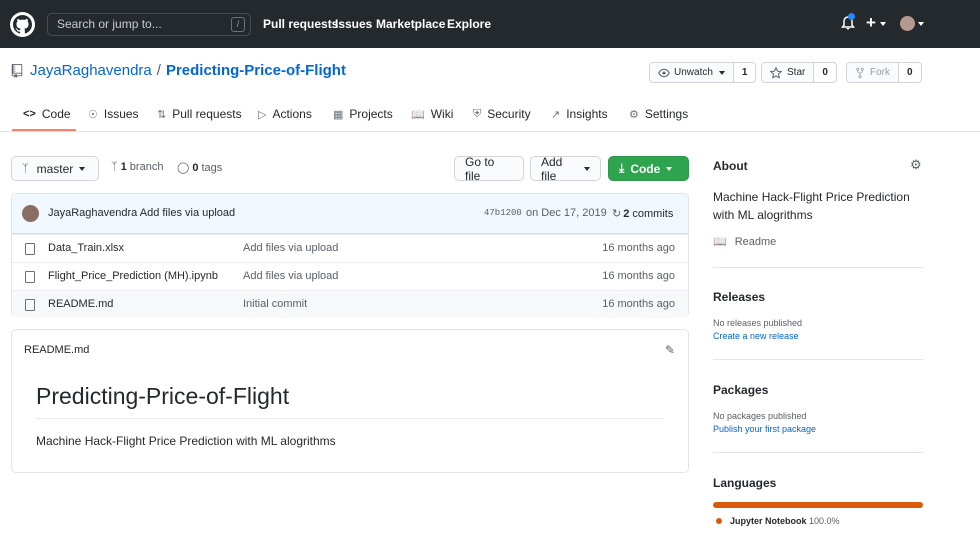  I want to click on code-button: ⤓ Code, so click(648, 168).